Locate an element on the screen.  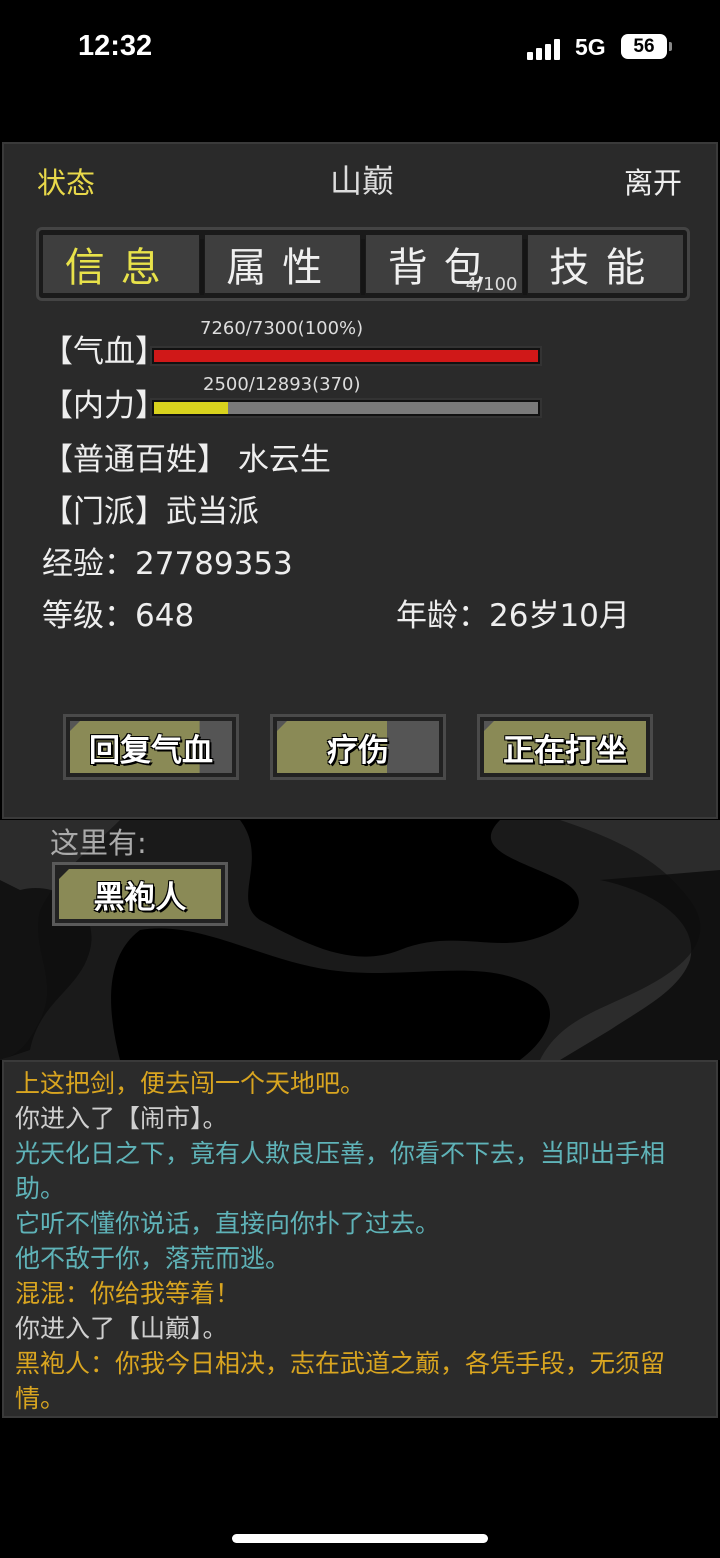
experience-line: 经验：27789353 is located at coordinates (167, 564).